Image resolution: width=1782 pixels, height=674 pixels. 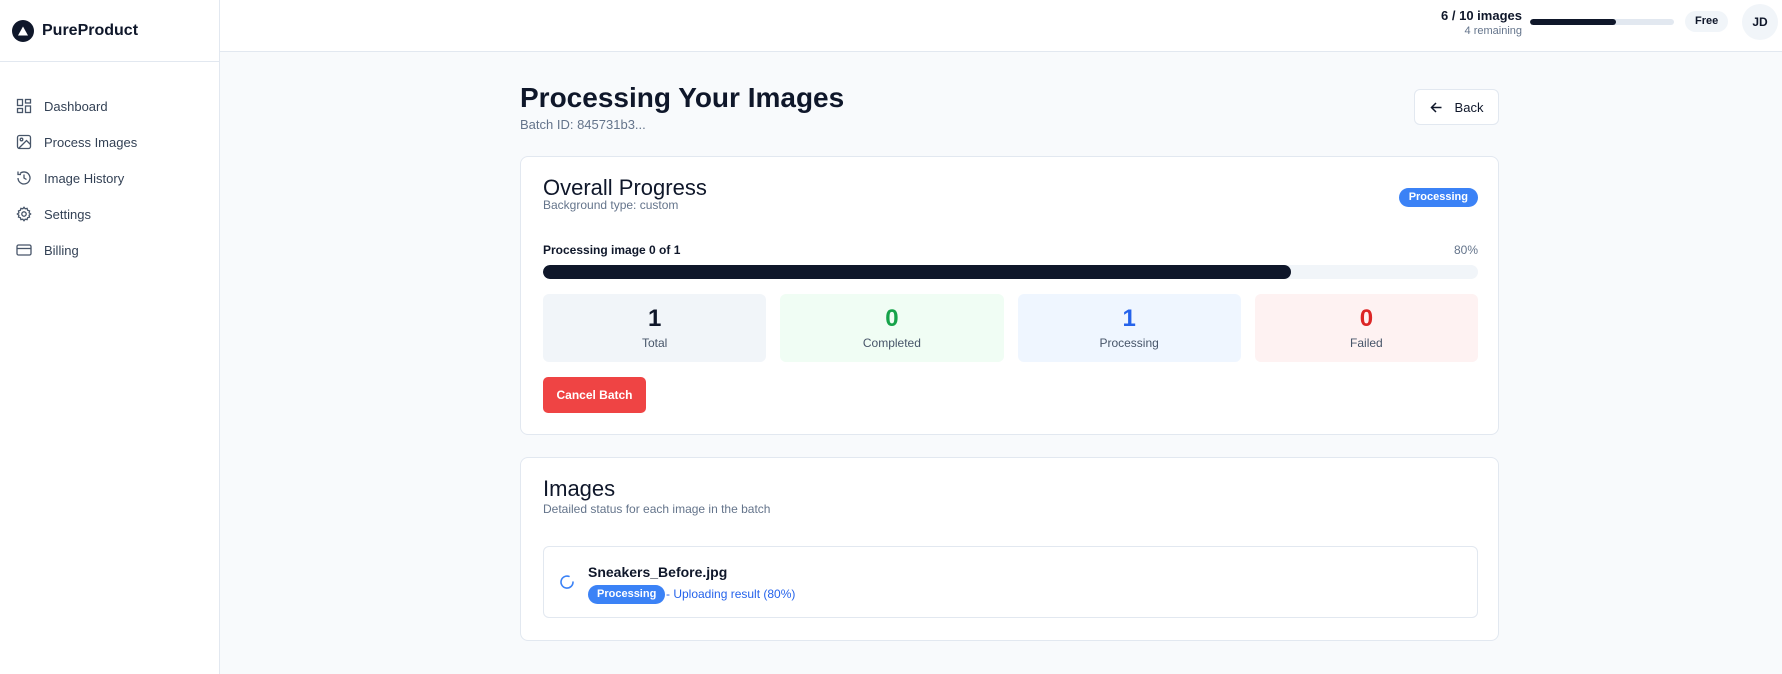 I want to click on sidebar-item-dashboard: Dashboard, so click(x=109, y=106).